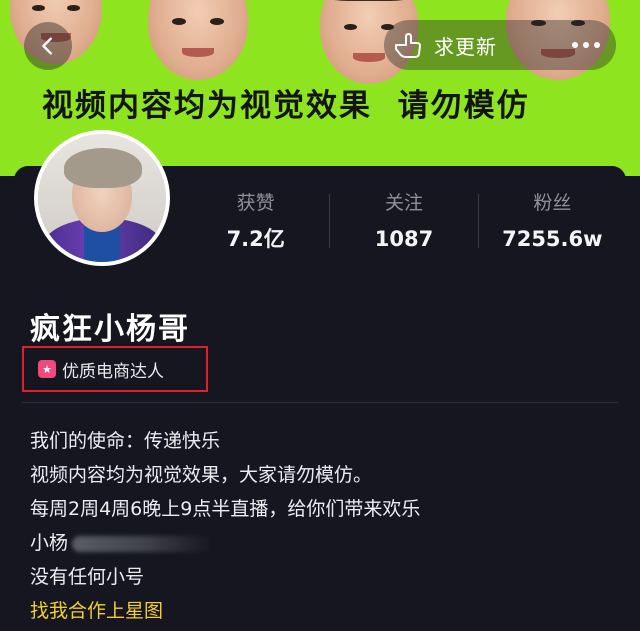 The height and width of the screenshot is (631, 640). What do you see at coordinates (142, 543) in the screenshot?
I see `blurred-text` at bounding box center [142, 543].